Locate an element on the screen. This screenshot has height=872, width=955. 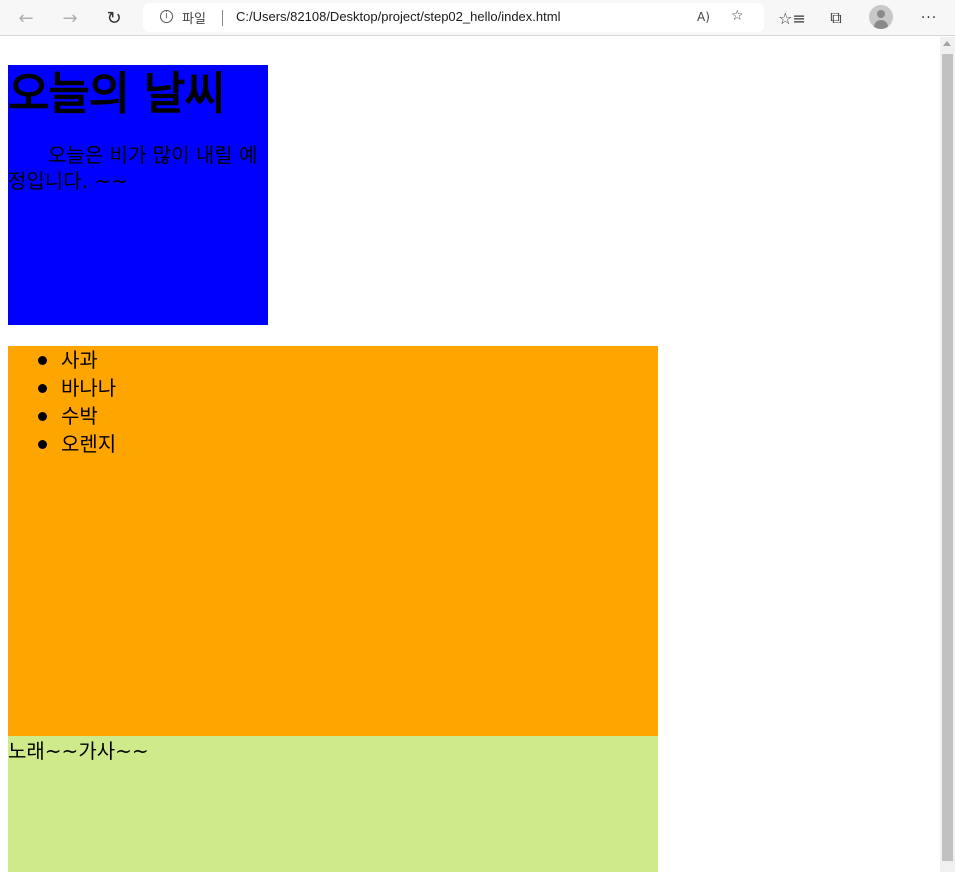
fruit-label: 바나나 is located at coordinates (89, 388).